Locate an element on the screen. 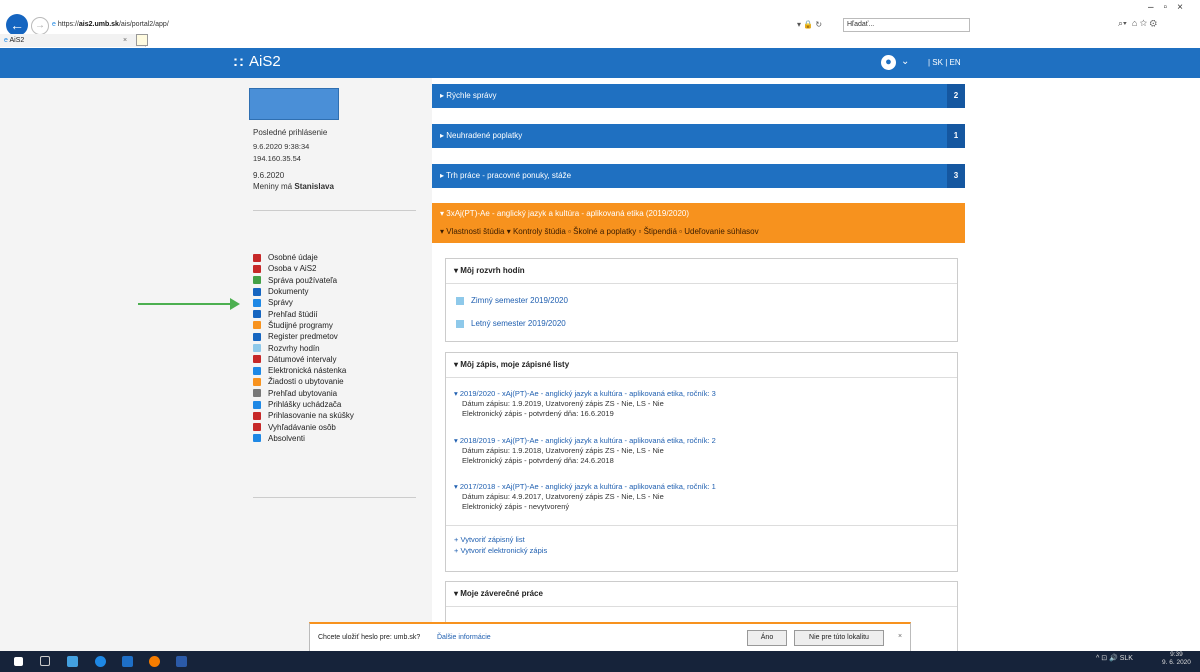 The width and height of the screenshot is (1200, 672). sidebar-item-label: Rozvrhy hodín is located at coordinates (294, 348).